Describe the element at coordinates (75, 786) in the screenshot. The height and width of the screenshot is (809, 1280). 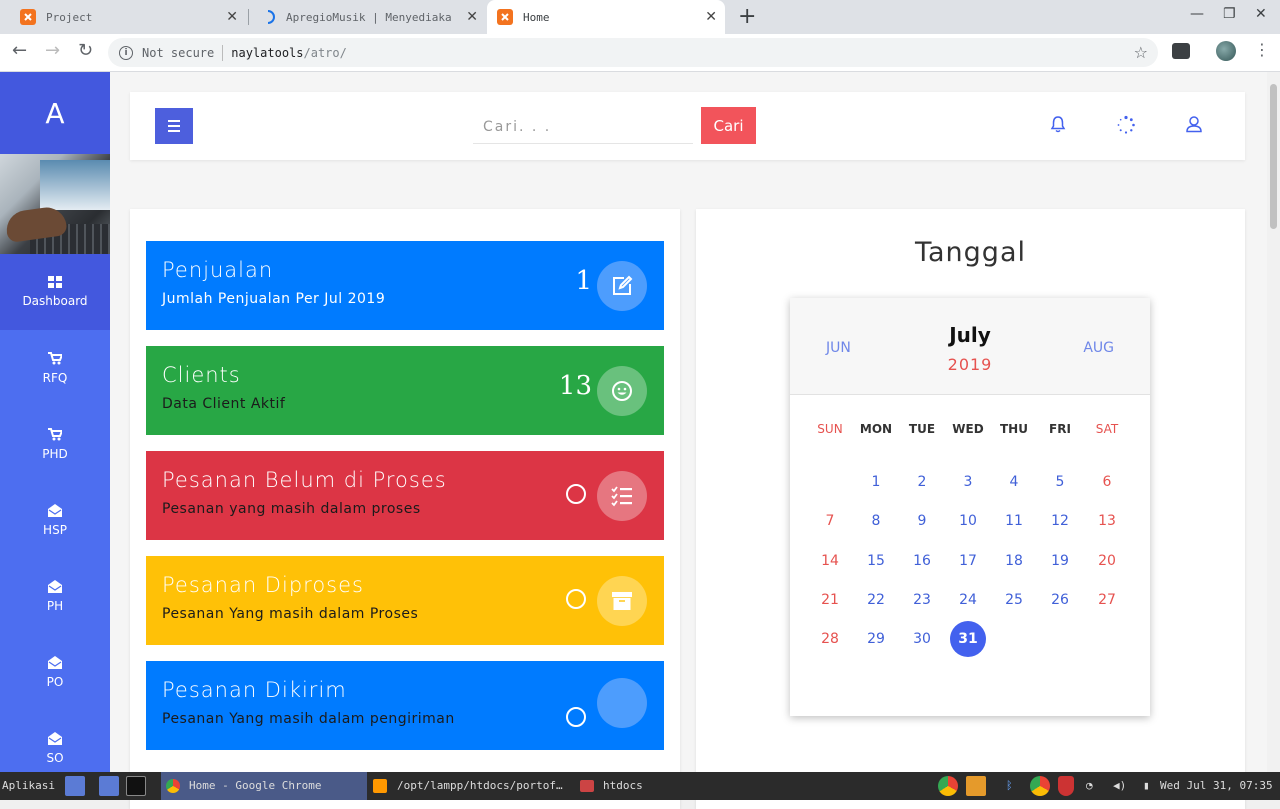
I see `workspace-icon` at that location.